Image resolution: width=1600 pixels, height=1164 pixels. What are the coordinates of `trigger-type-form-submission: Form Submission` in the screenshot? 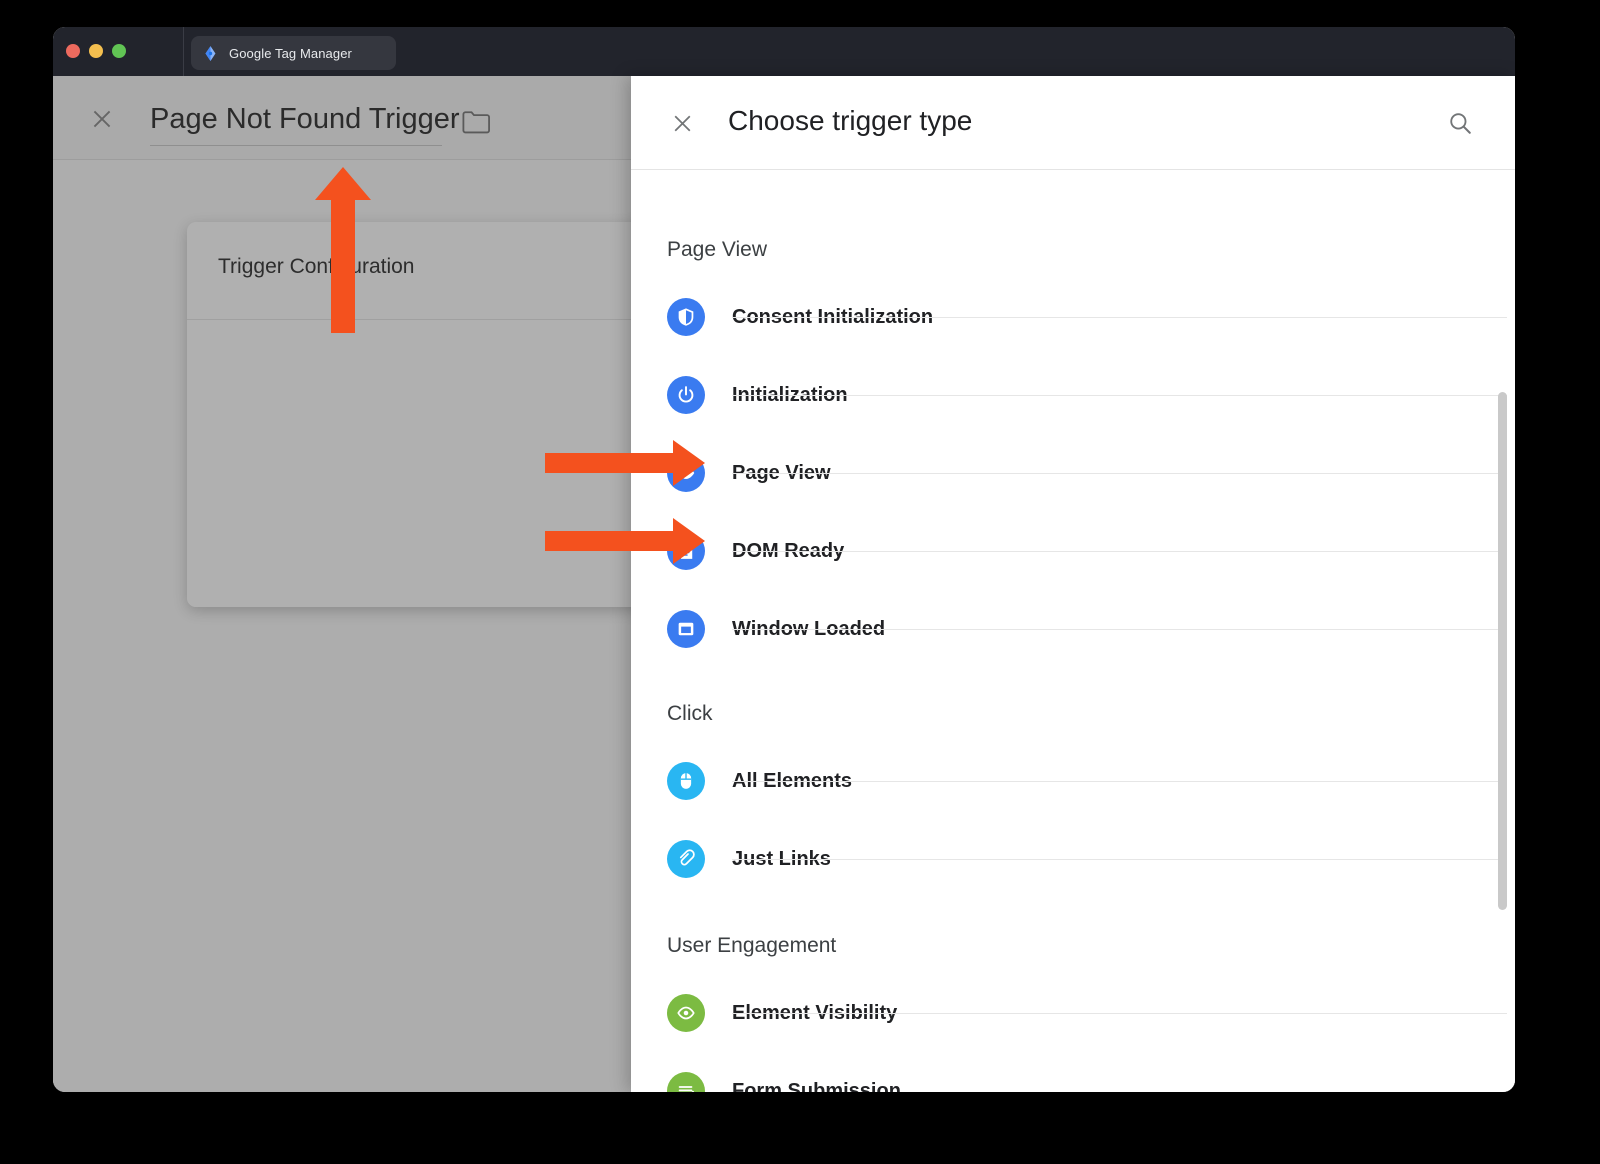 It's located at (1073, 1072).